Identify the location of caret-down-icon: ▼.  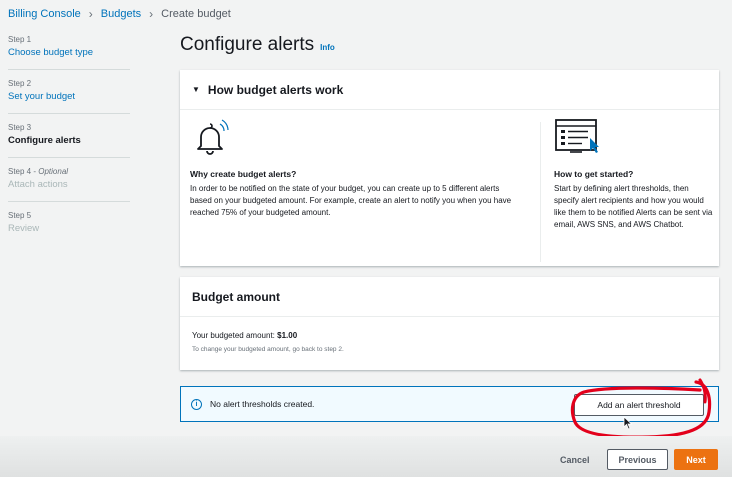
(196, 89).